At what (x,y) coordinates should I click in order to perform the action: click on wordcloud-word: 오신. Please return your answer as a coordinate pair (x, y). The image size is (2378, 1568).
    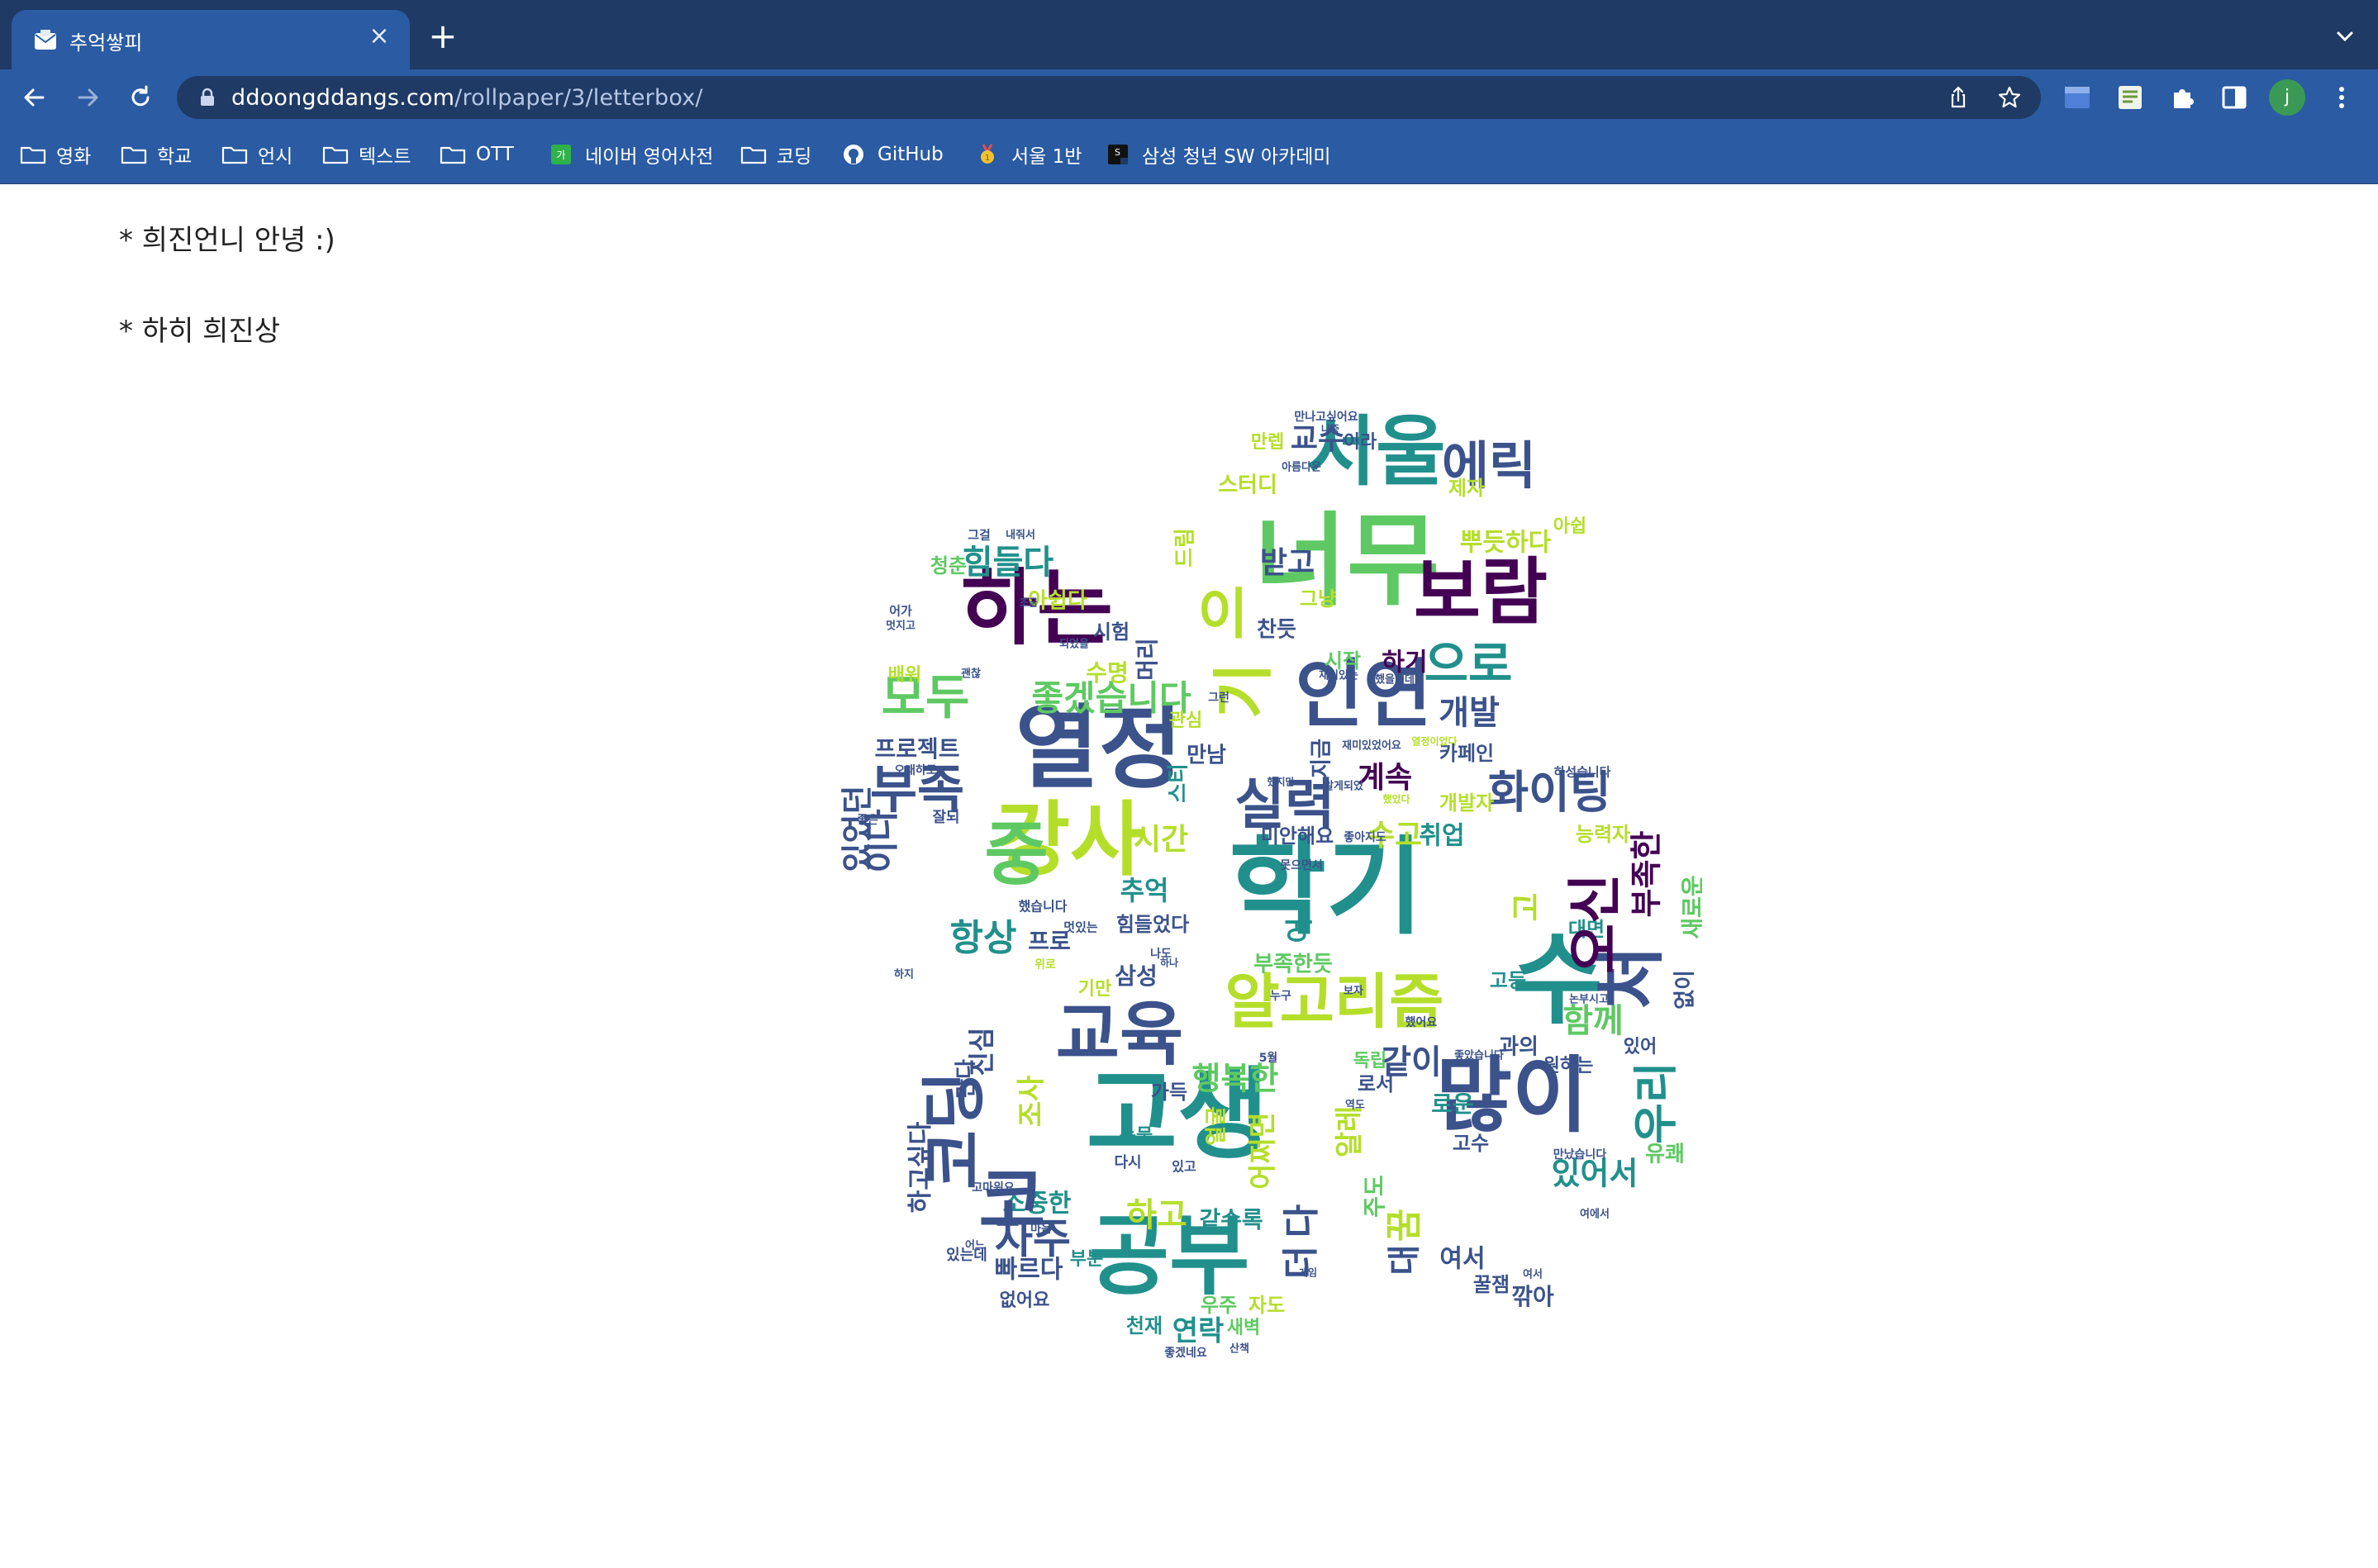
    Looking at the image, I should click on (1595, 923).